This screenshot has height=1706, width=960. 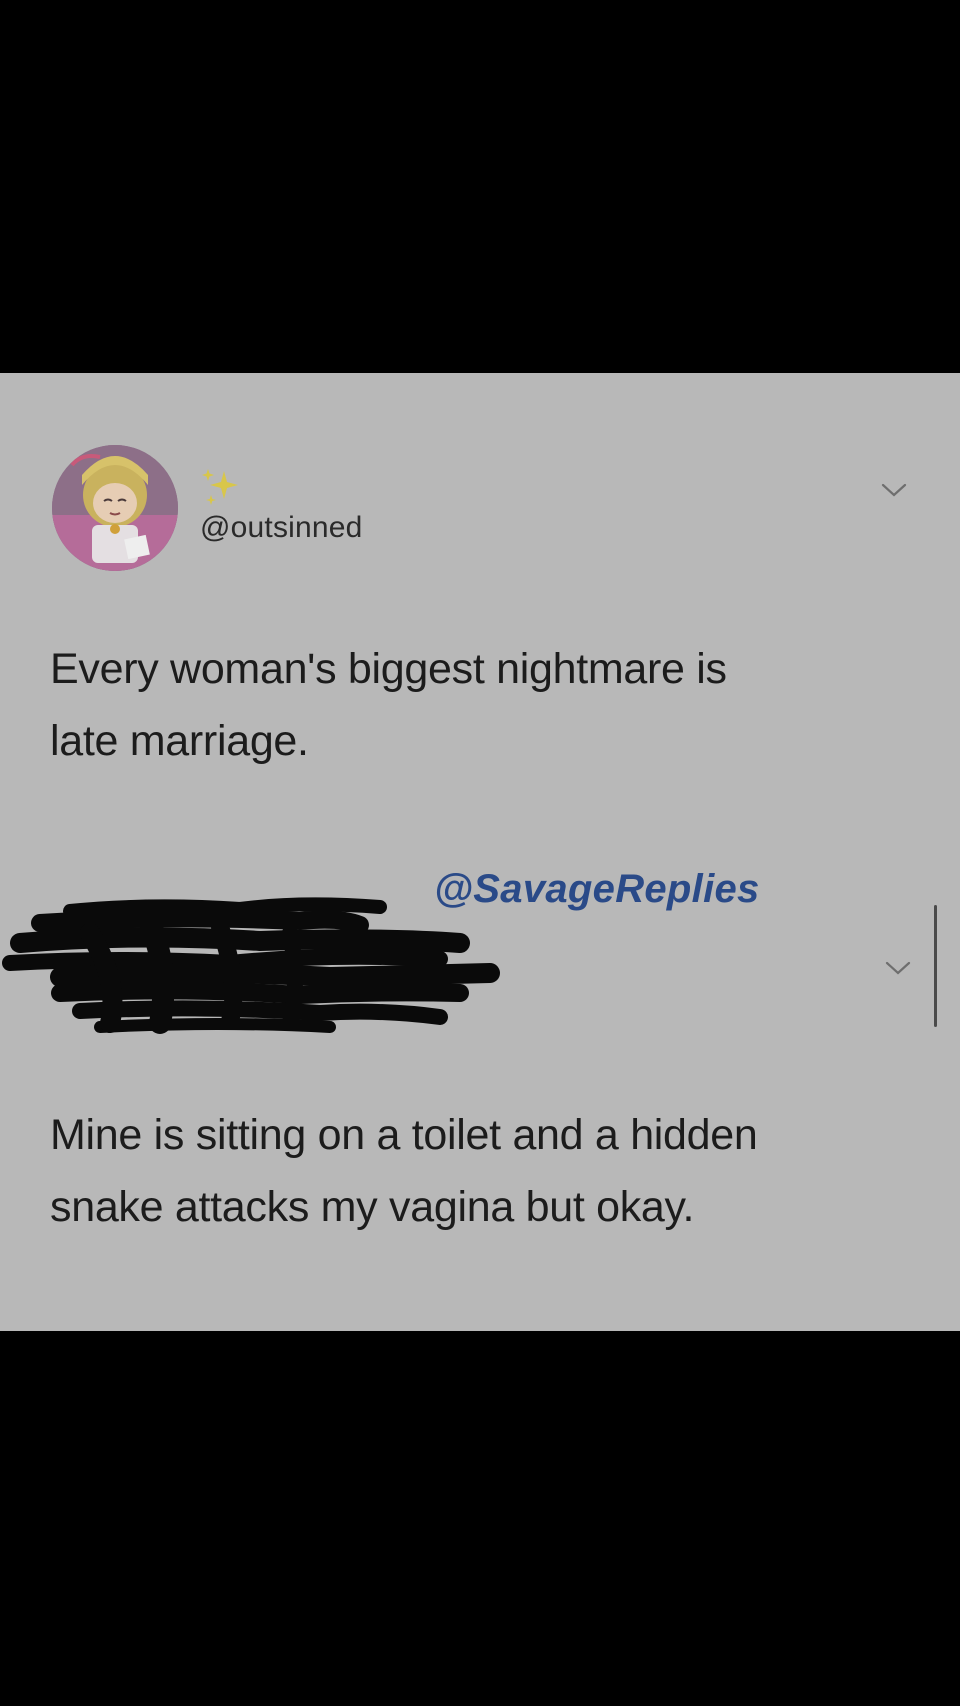 What do you see at coordinates (281, 528) in the screenshot?
I see `username: @outsinned` at bounding box center [281, 528].